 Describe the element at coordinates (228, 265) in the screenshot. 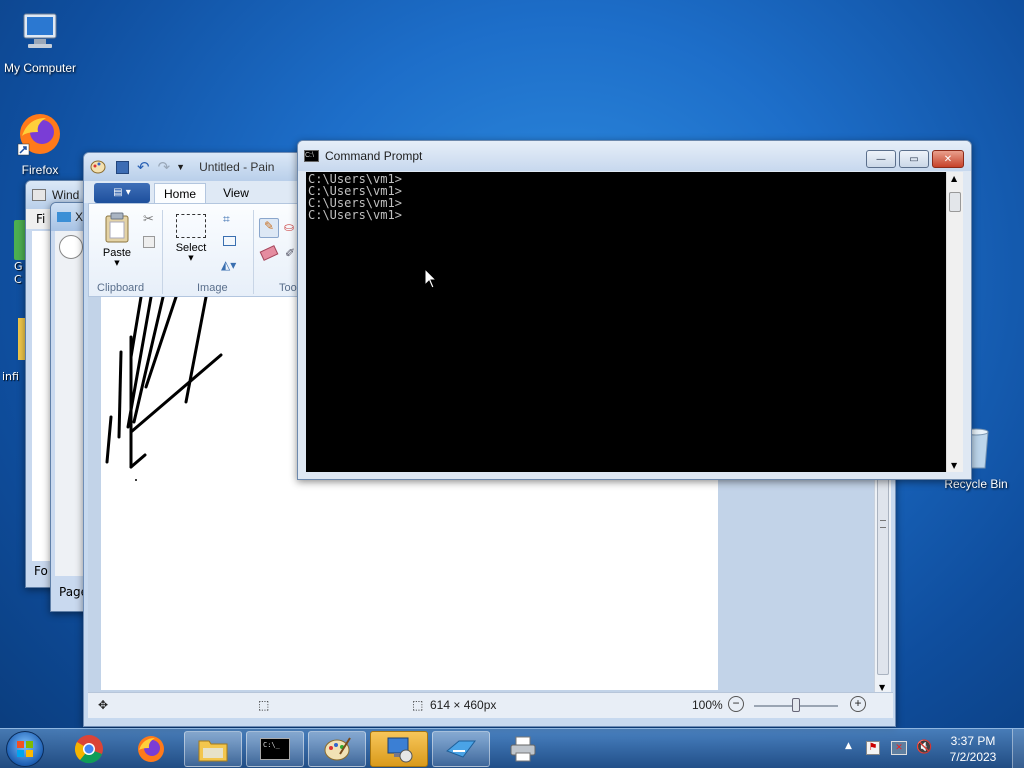

I see `rotate-icon: ◭▾` at that location.